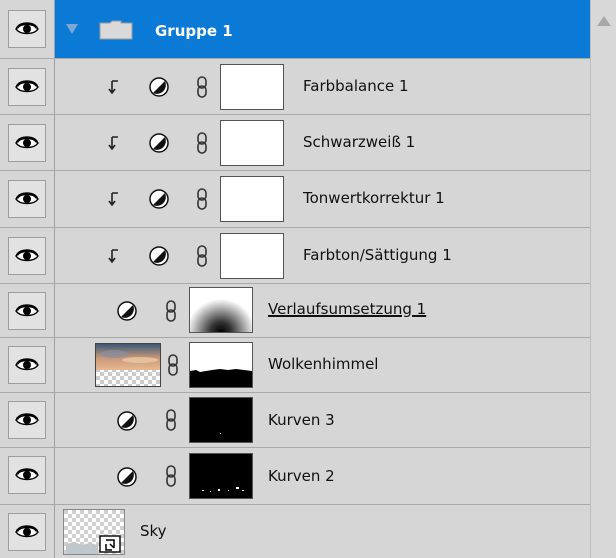 The height and width of the screenshot is (558, 616). Describe the element at coordinates (356, 86) in the screenshot. I see `layer-name: Farbbalance 1` at that location.